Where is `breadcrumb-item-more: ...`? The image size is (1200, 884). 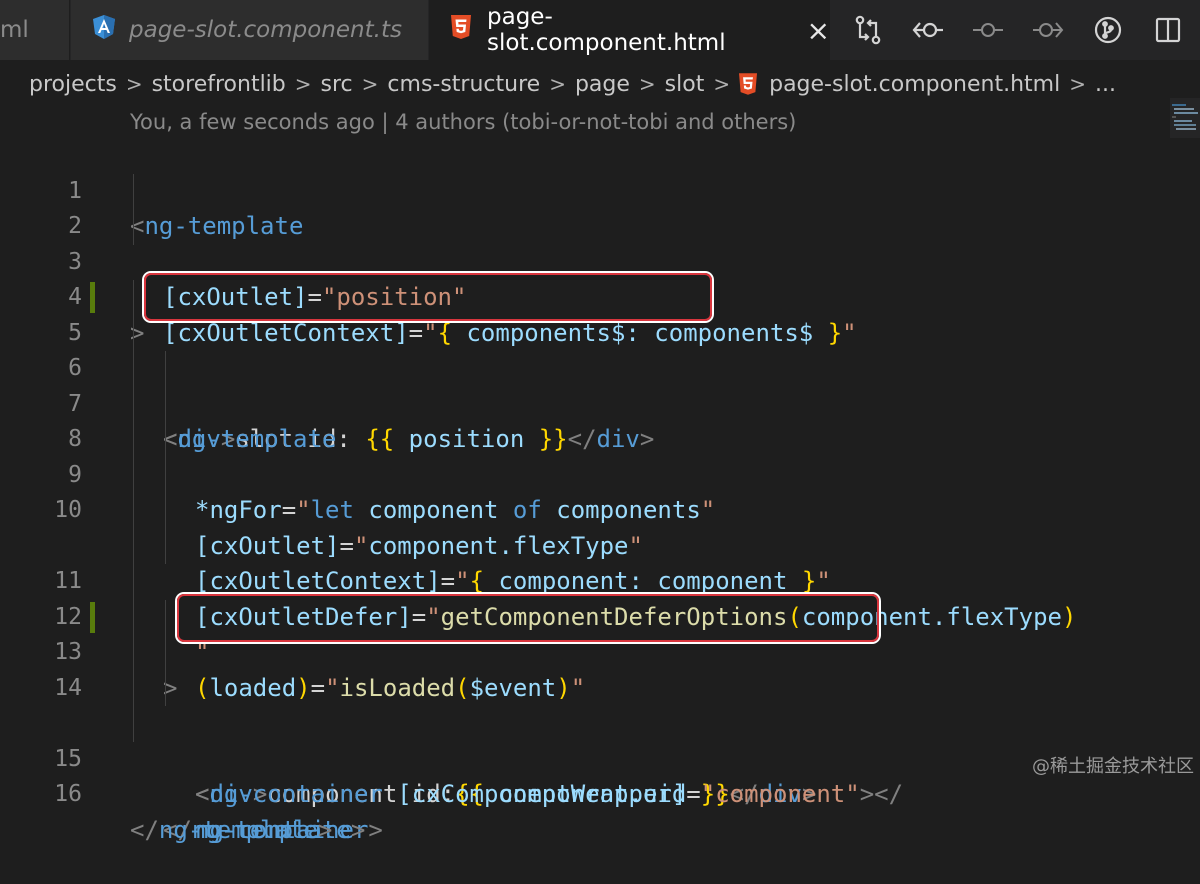
breadcrumb-item-more: ... is located at coordinates (1105, 84).